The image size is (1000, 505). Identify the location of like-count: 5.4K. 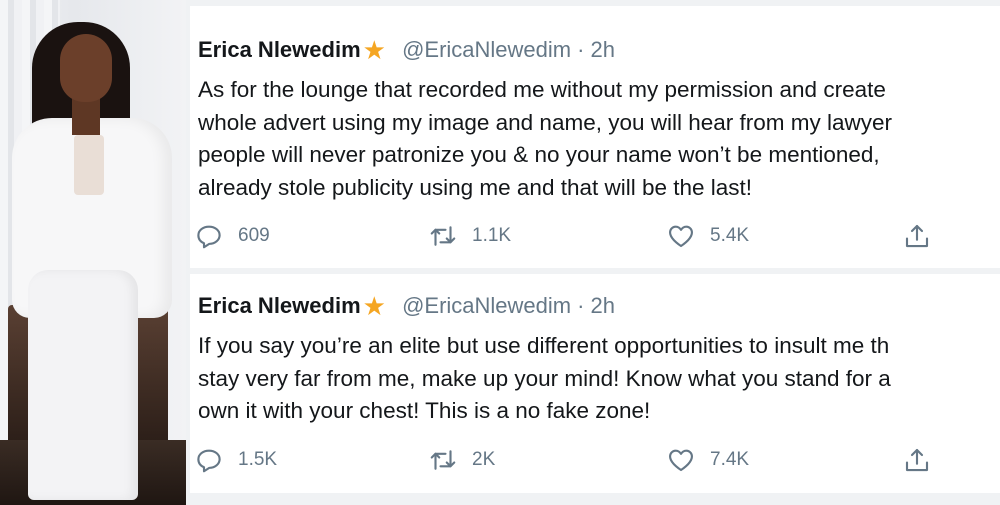
(730, 235).